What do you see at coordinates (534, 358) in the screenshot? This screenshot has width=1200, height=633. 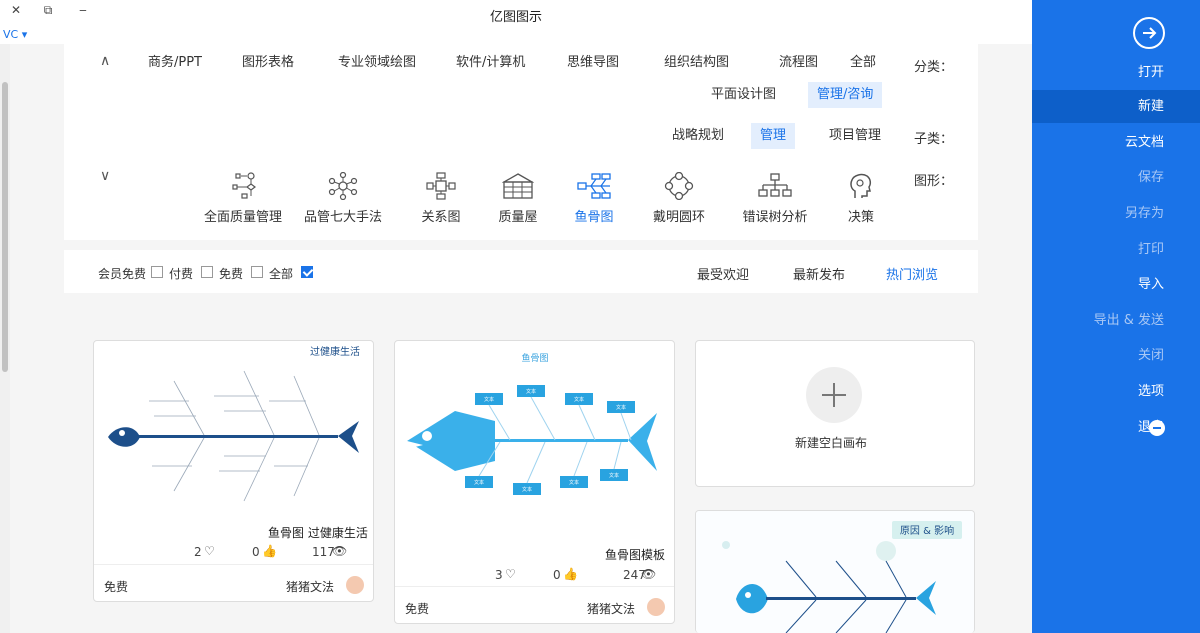 I see `thumb-title: 鱼骨图` at bounding box center [534, 358].